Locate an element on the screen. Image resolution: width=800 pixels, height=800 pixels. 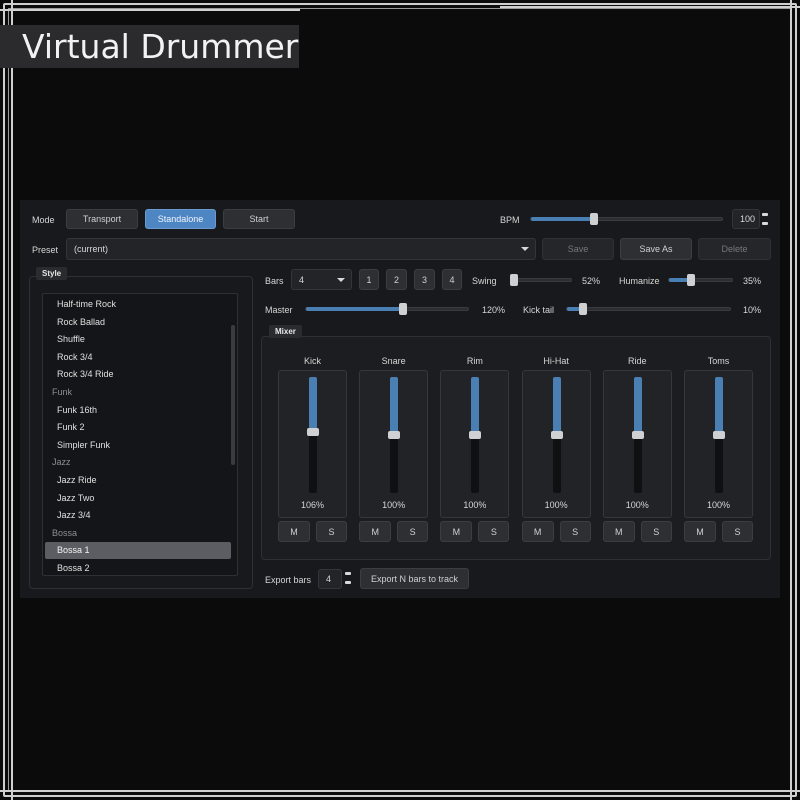
channel-value-ride: 100% is located at coordinates (637, 505).